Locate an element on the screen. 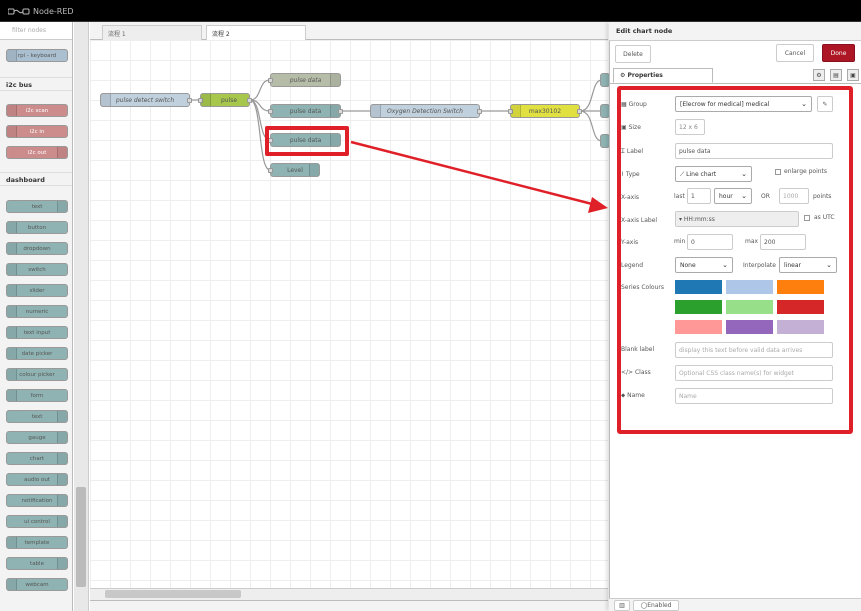 Image resolution: width=861 pixels, height=611 pixels. flow-node-oxygen-detection-switch: Oxygen Detection Switch is located at coordinates (426, 111).